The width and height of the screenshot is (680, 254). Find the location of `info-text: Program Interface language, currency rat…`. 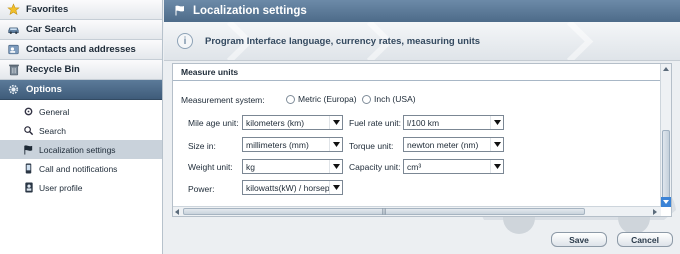

info-text: Program Interface language, currency rat… is located at coordinates (343, 41).